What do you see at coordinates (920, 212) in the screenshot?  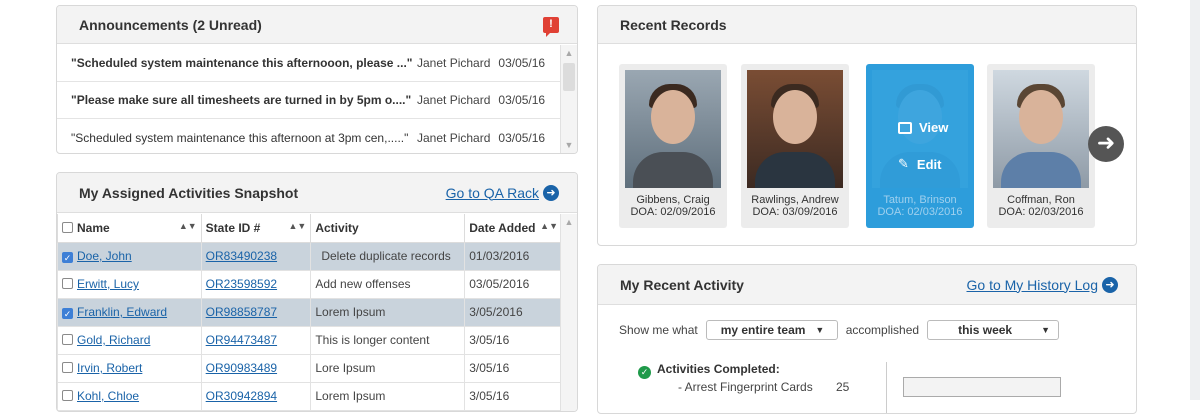 I see `record-doa: DOA: 02/03/2016` at bounding box center [920, 212].